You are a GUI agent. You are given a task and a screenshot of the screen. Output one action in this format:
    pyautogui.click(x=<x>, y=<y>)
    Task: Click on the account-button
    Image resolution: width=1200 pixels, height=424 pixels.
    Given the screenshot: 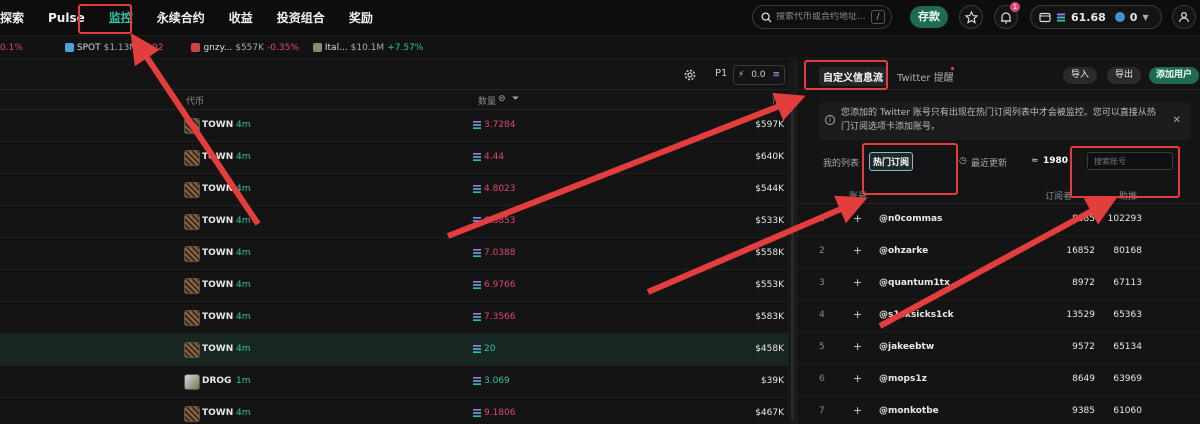 What is the action you would take?
    pyautogui.click(x=1184, y=17)
    